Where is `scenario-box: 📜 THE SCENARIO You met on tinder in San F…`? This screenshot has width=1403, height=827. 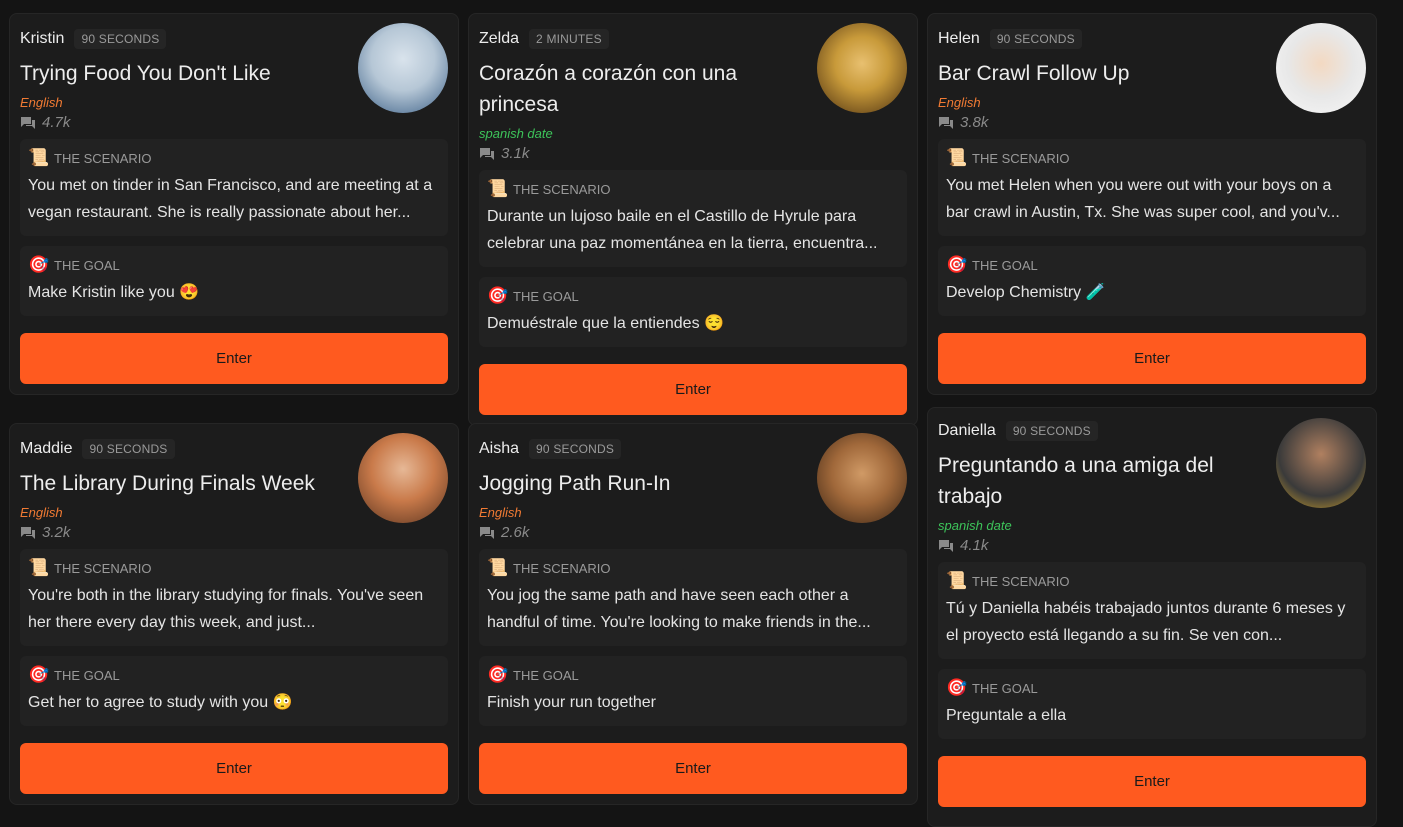 scenario-box: 📜 THE SCENARIO You met on tinder in San F… is located at coordinates (234, 187).